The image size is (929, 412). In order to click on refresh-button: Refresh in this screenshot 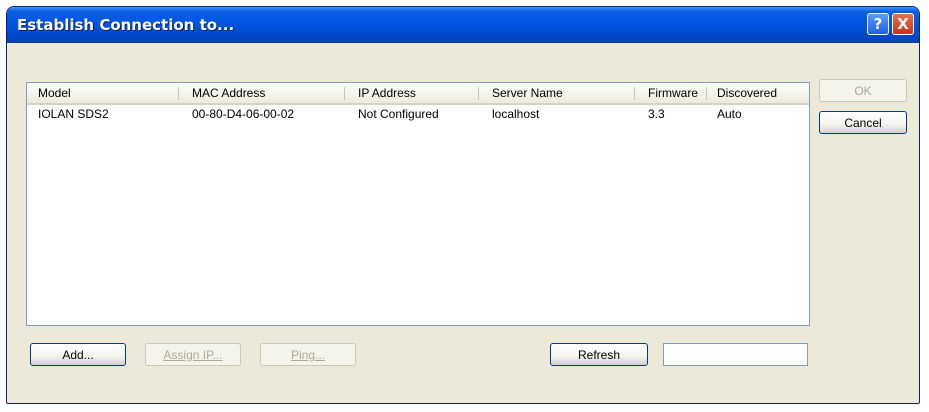, I will do `click(599, 354)`.